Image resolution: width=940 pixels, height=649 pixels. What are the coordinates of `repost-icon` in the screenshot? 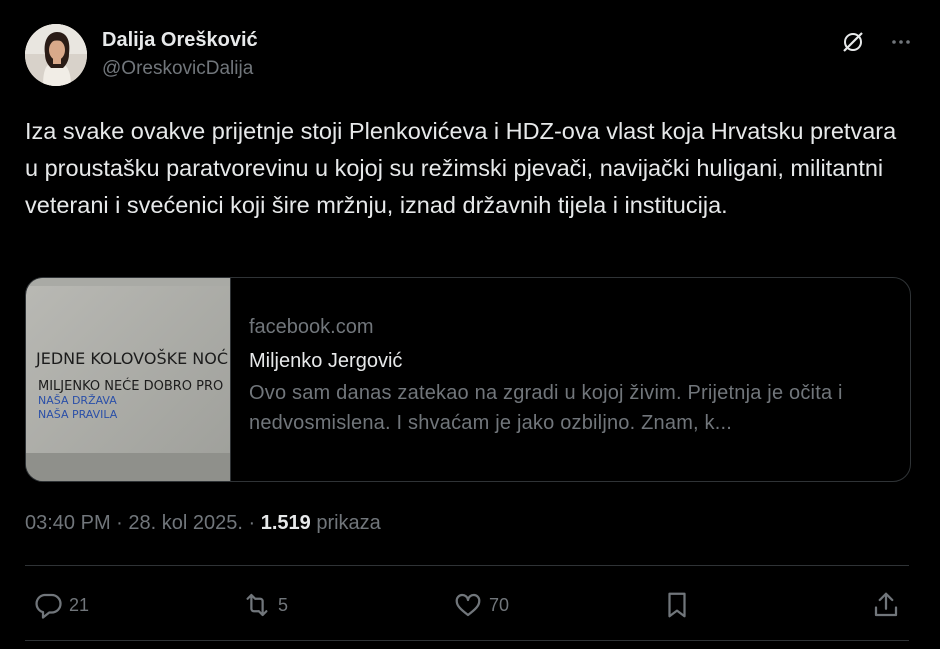 It's located at (257, 605).